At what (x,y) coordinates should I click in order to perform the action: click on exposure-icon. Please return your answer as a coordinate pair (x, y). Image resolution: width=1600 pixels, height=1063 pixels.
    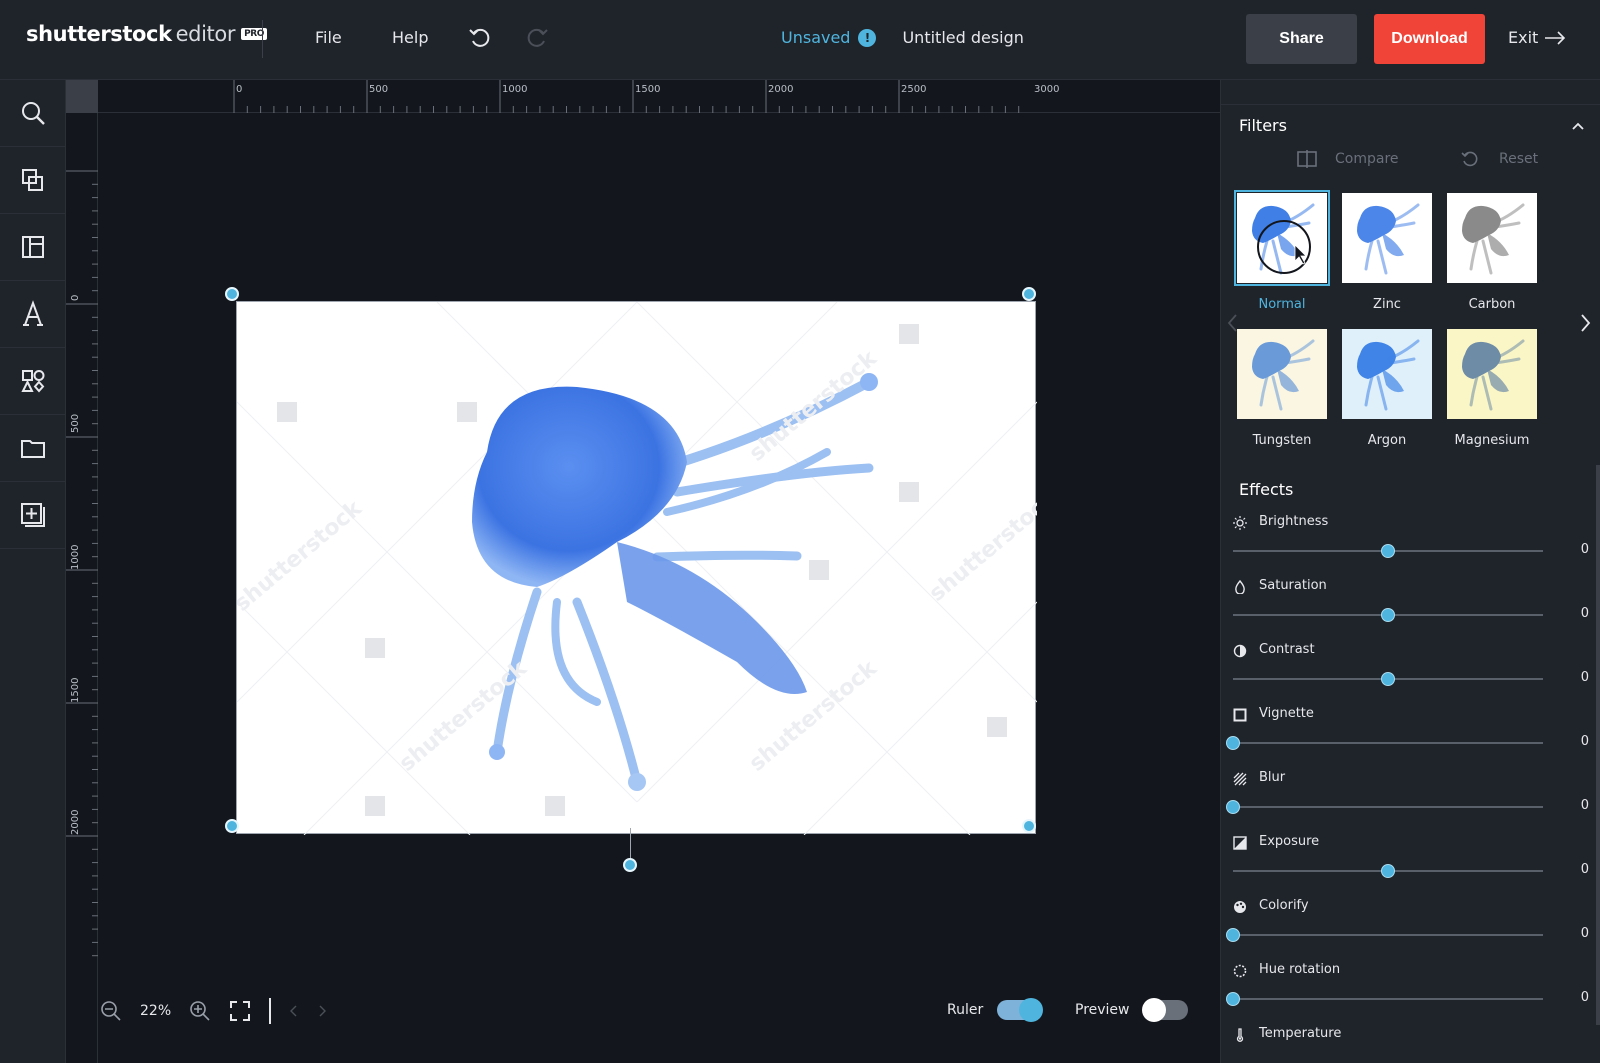
    Looking at the image, I should click on (1240, 842).